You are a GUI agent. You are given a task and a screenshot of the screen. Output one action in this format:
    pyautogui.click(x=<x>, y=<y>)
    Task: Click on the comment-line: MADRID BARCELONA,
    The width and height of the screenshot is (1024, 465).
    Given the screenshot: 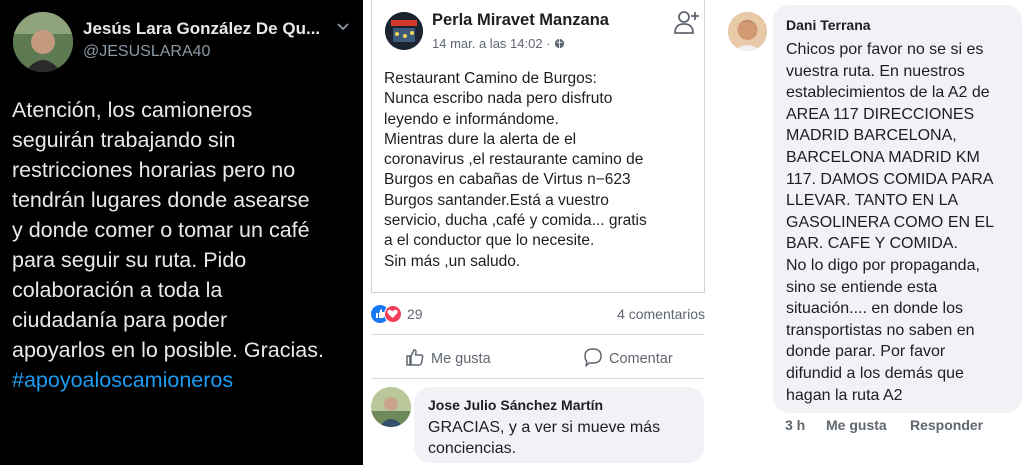 What is the action you would take?
    pyautogui.click(x=871, y=136)
    